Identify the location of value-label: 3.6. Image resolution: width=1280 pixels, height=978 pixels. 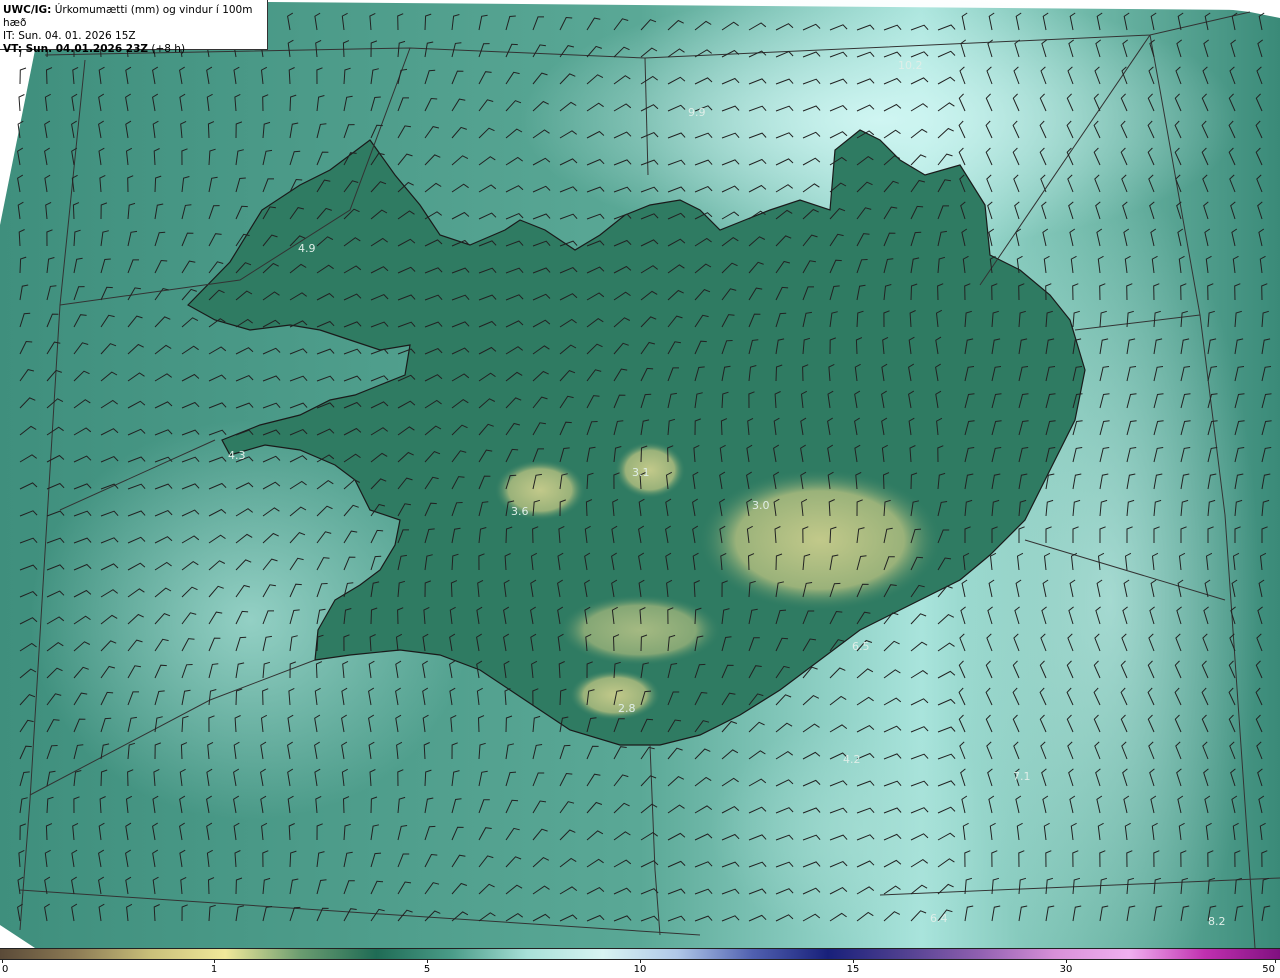
(520, 511).